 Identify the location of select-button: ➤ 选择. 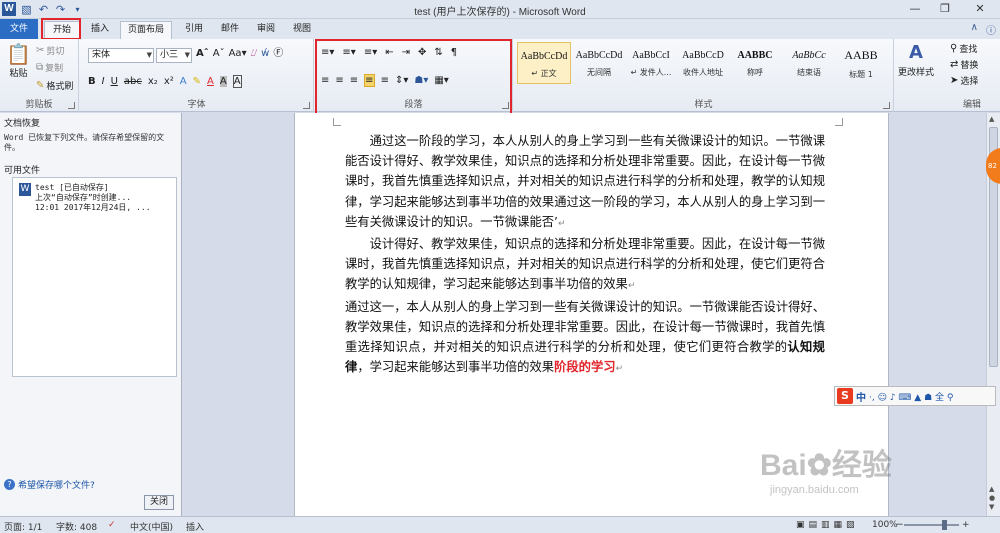
(964, 80).